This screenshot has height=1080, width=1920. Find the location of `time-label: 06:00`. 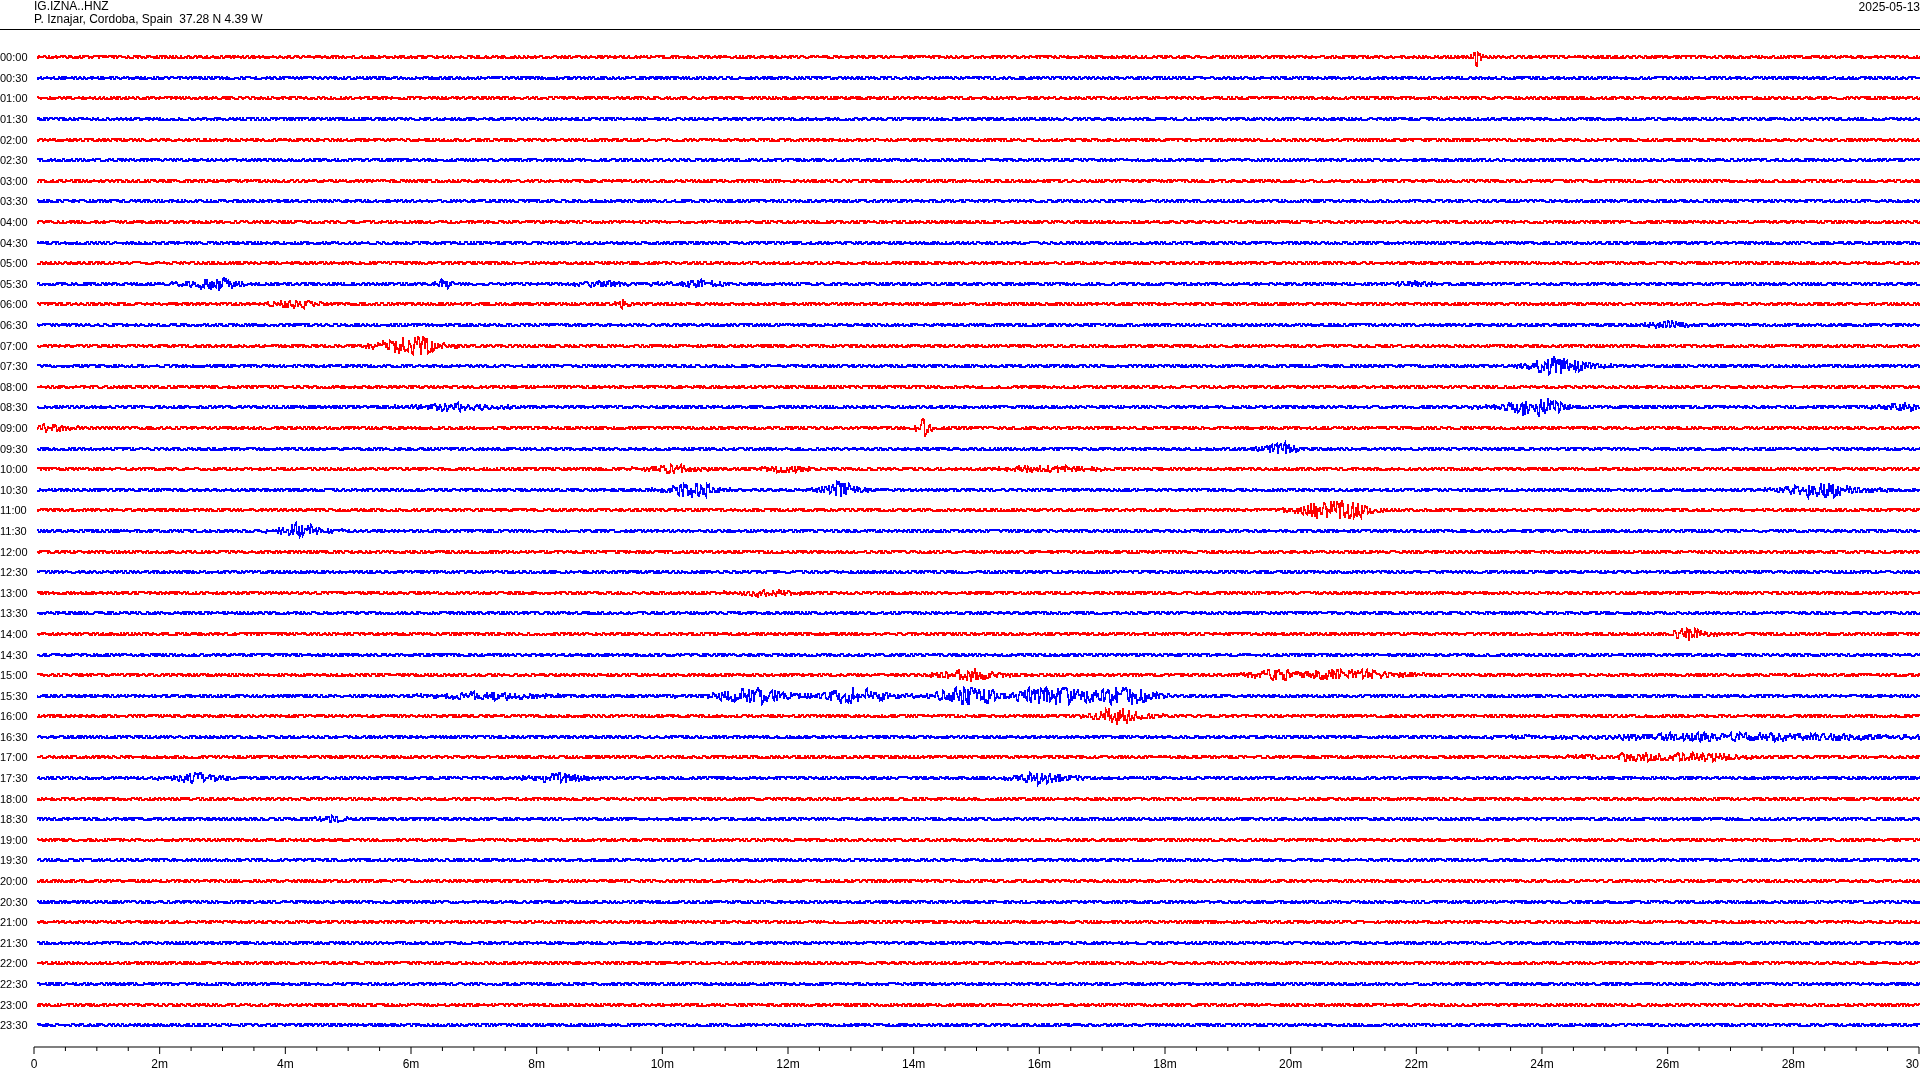

time-label: 06:00 is located at coordinates (14, 304).